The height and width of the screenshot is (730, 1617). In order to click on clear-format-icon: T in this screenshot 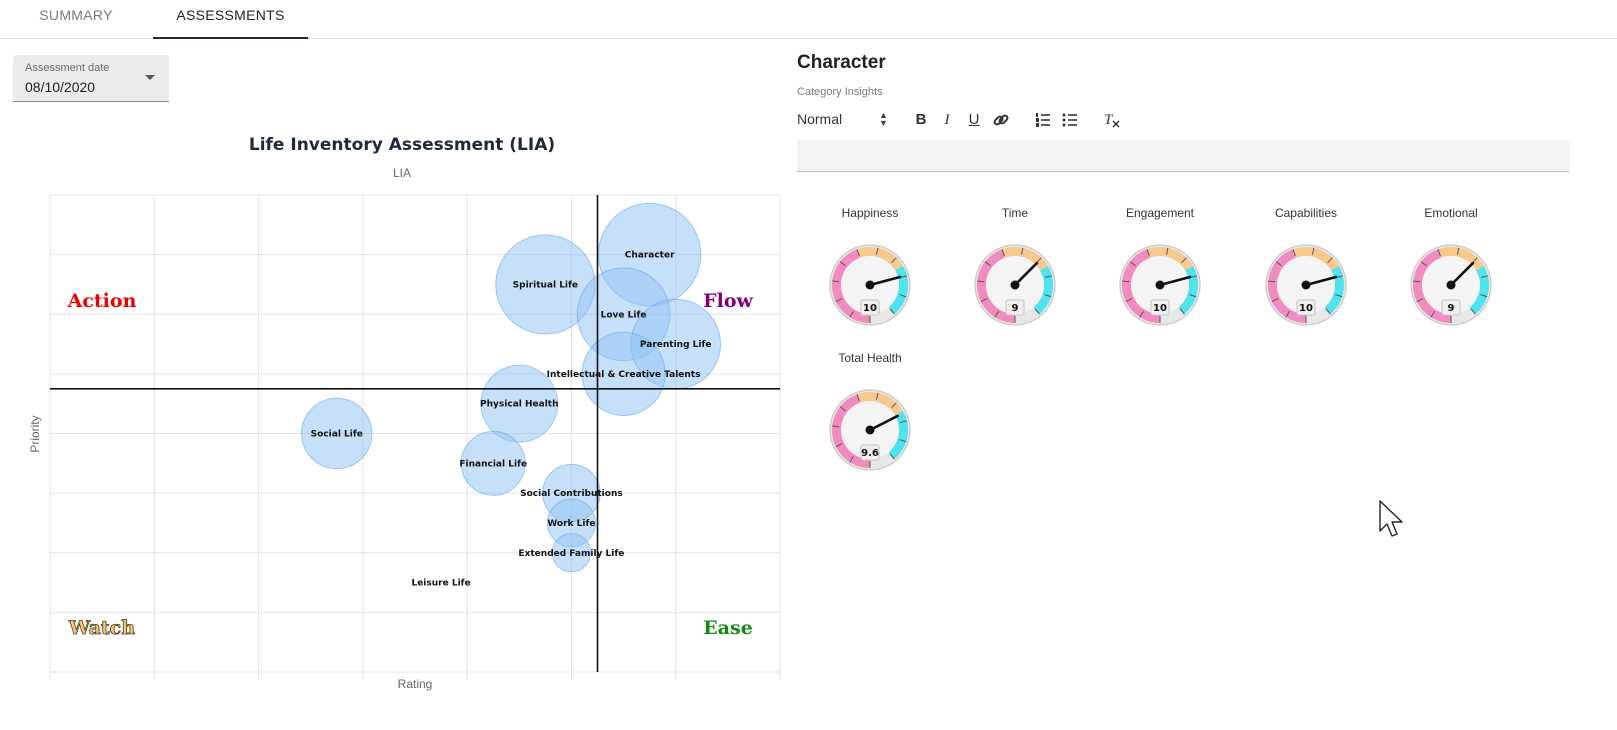, I will do `click(1112, 120)`.